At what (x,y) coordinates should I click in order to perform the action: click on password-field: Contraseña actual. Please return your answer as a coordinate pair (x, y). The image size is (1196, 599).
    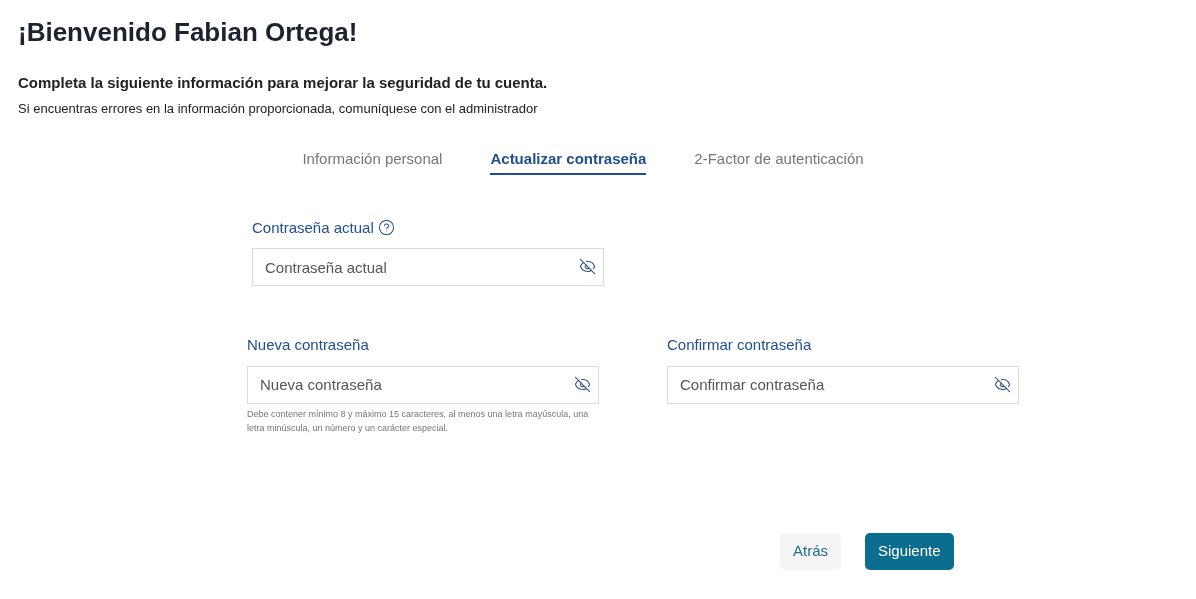
    Looking at the image, I should click on (428, 267).